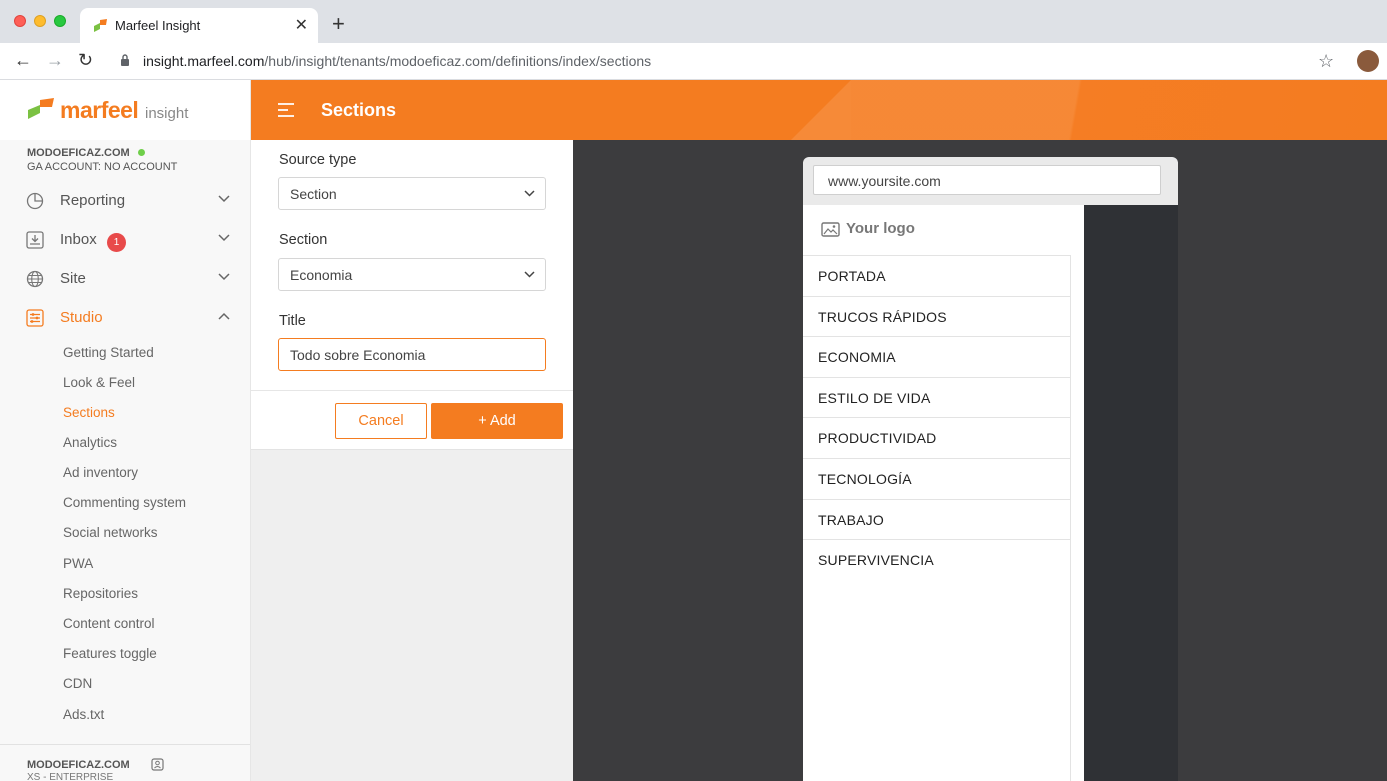 This screenshot has width=1387, height=781. I want to click on inbox-icon, so click(35, 240).